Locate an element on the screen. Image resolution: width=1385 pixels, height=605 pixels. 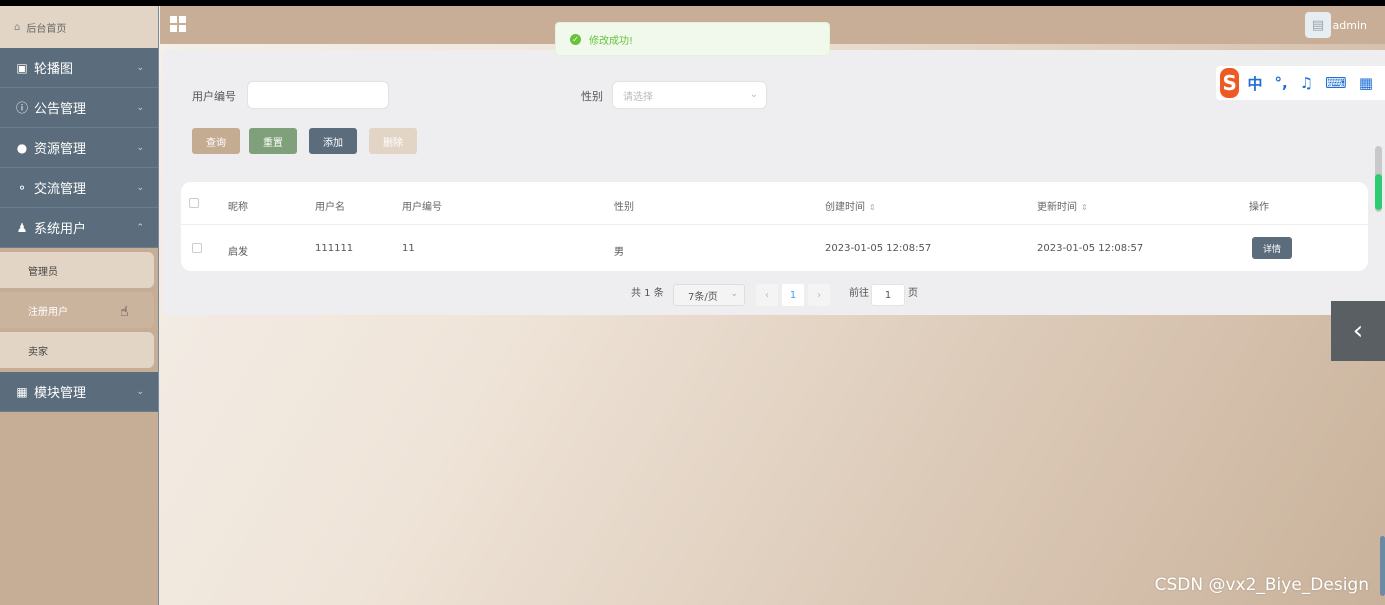
sidebar-subitem-label: 注册用户 is located at coordinates (48, 312).